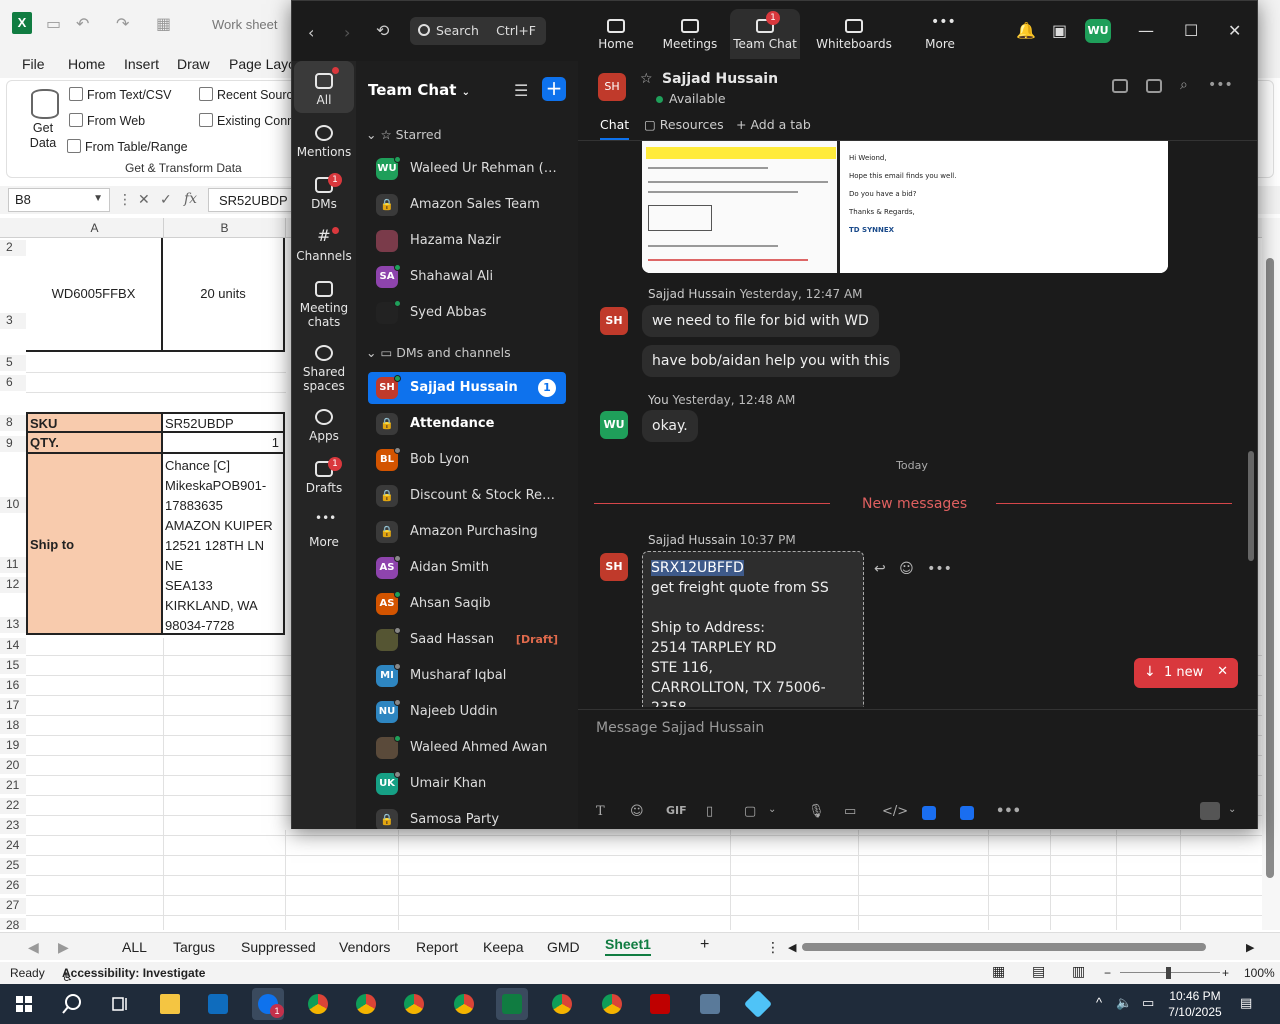 This screenshot has width=1280, height=1024. I want to click on file-explorer-app, so click(170, 1004).